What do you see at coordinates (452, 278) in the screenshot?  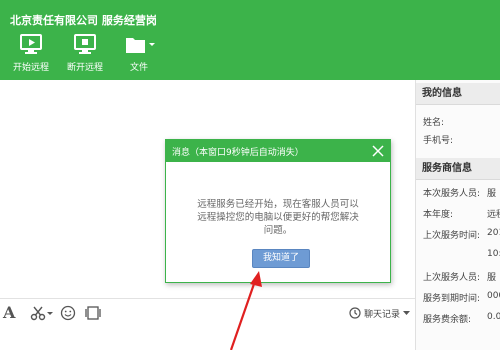 I see `last-staff-label: 上次服务人员:` at bounding box center [452, 278].